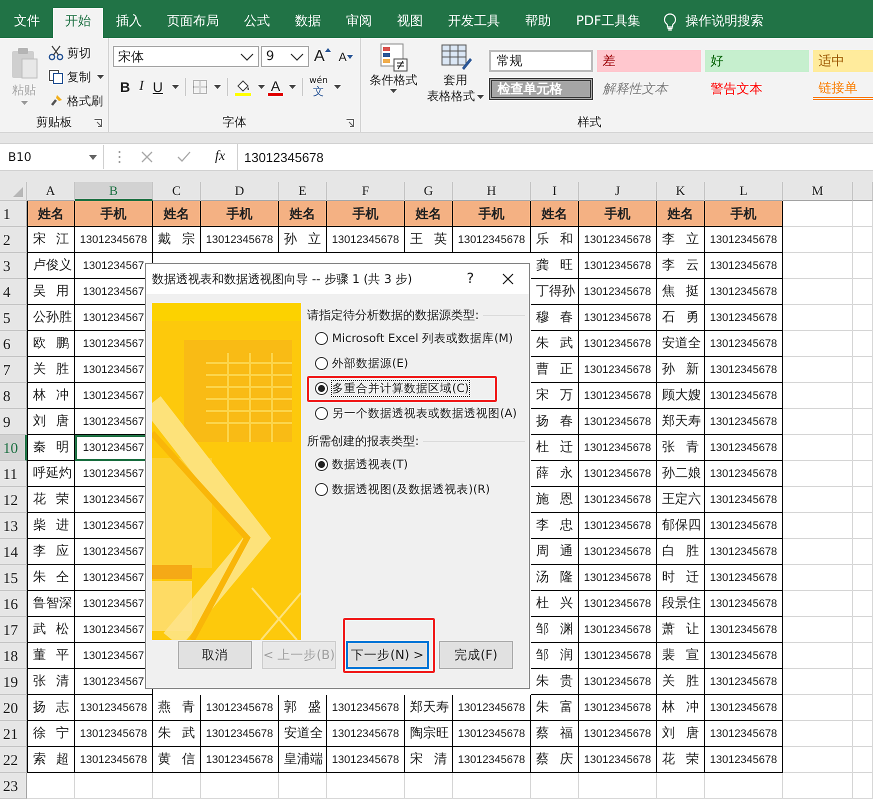 Image resolution: width=873 pixels, height=799 pixels. I want to click on column-header: A, so click(51, 191).